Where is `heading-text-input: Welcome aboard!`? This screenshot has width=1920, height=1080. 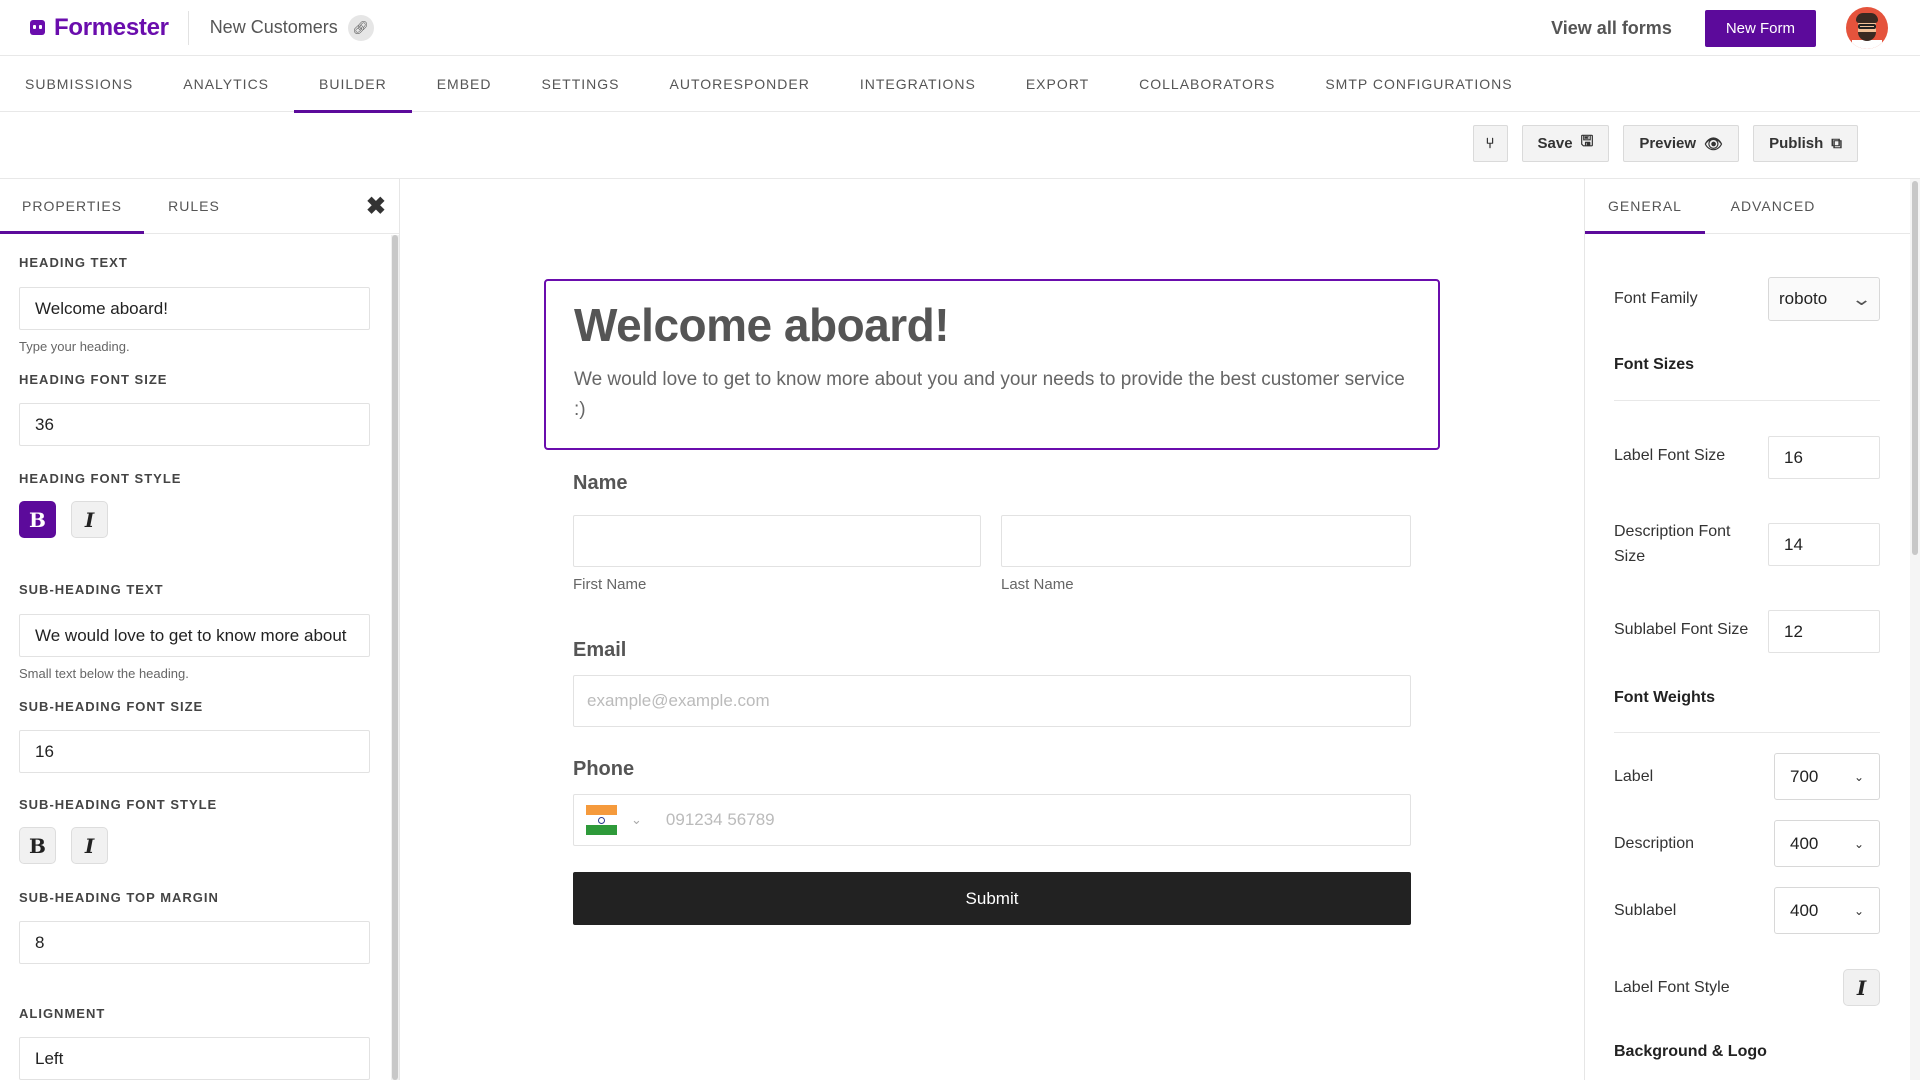 heading-text-input: Welcome aboard! is located at coordinates (194, 308).